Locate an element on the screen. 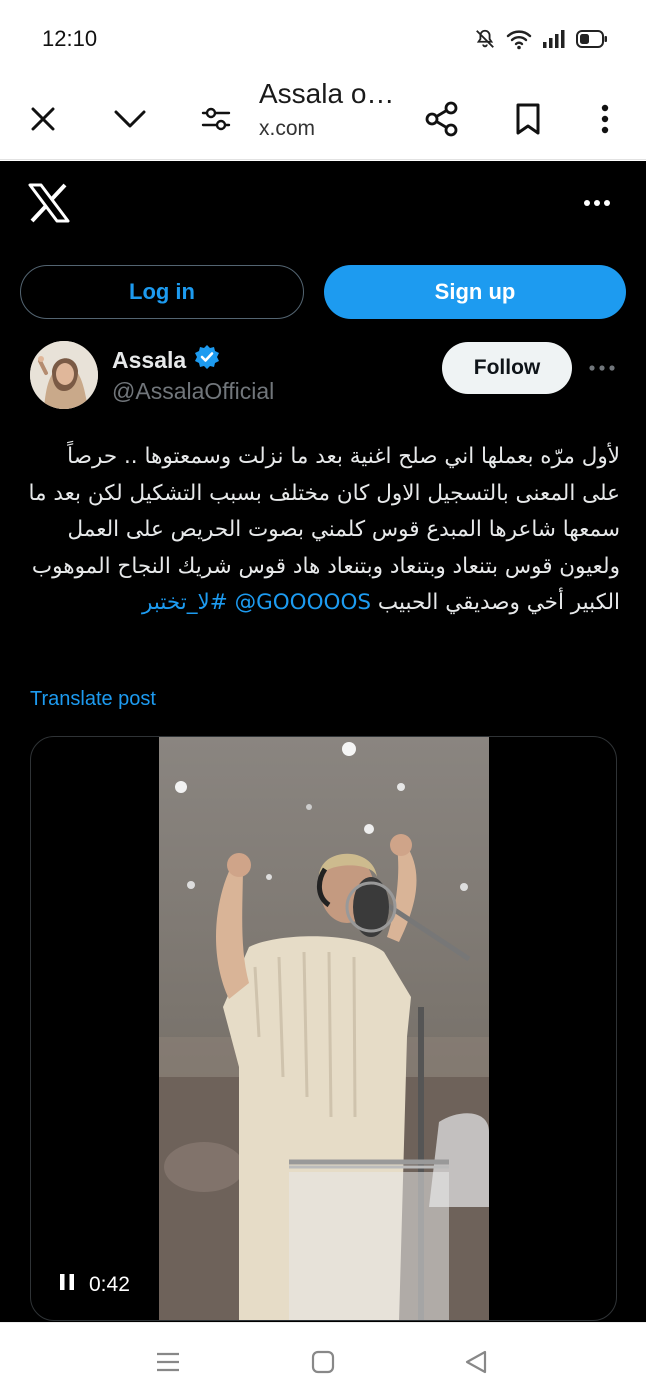 This screenshot has height=1400, width=646. tune-icon is located at coordinates (216, 119).